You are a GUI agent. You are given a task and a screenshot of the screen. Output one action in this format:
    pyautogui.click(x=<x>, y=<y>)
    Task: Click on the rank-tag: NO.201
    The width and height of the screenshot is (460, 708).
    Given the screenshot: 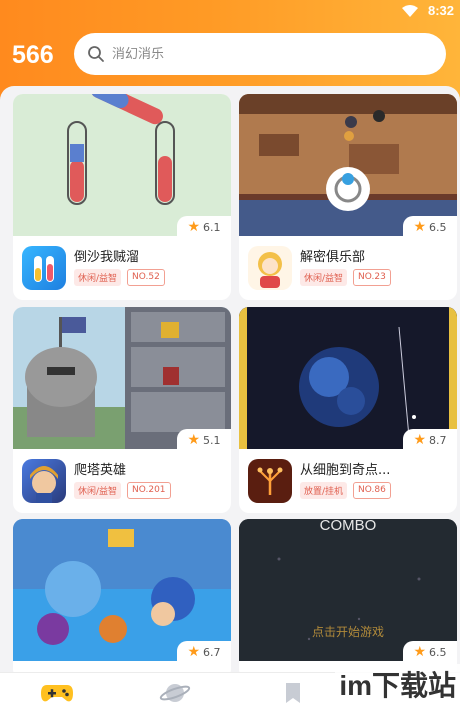 What is the action you would take?
    pyautogui.click(x=149, y=490)
    